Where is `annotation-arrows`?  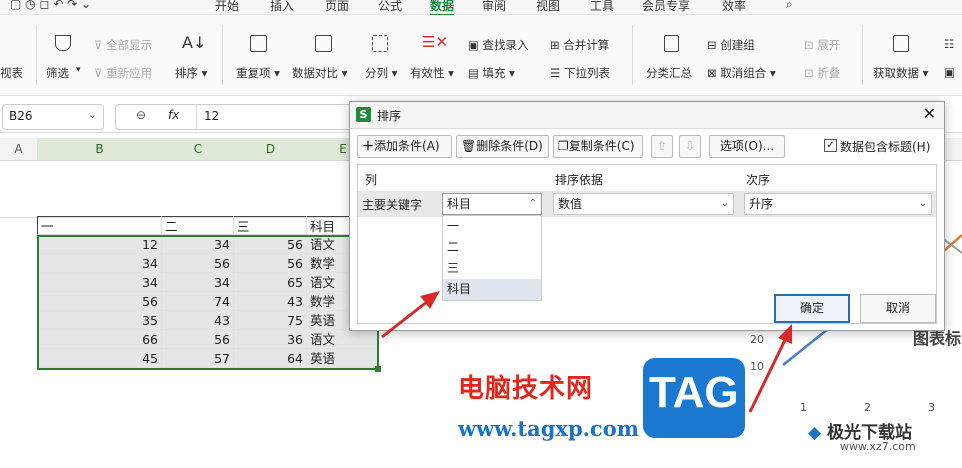
annotation-arrows is located at coordinates (586, 352).